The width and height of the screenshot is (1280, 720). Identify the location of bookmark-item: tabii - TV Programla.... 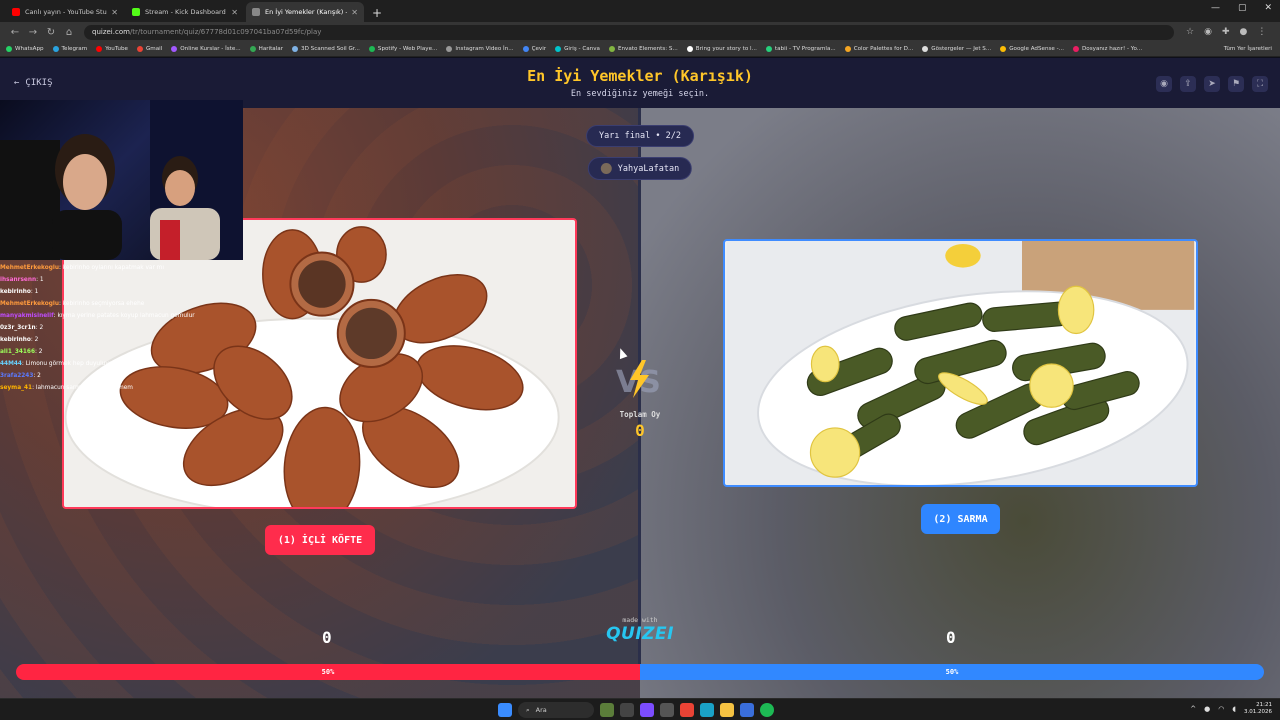
(800, 49).